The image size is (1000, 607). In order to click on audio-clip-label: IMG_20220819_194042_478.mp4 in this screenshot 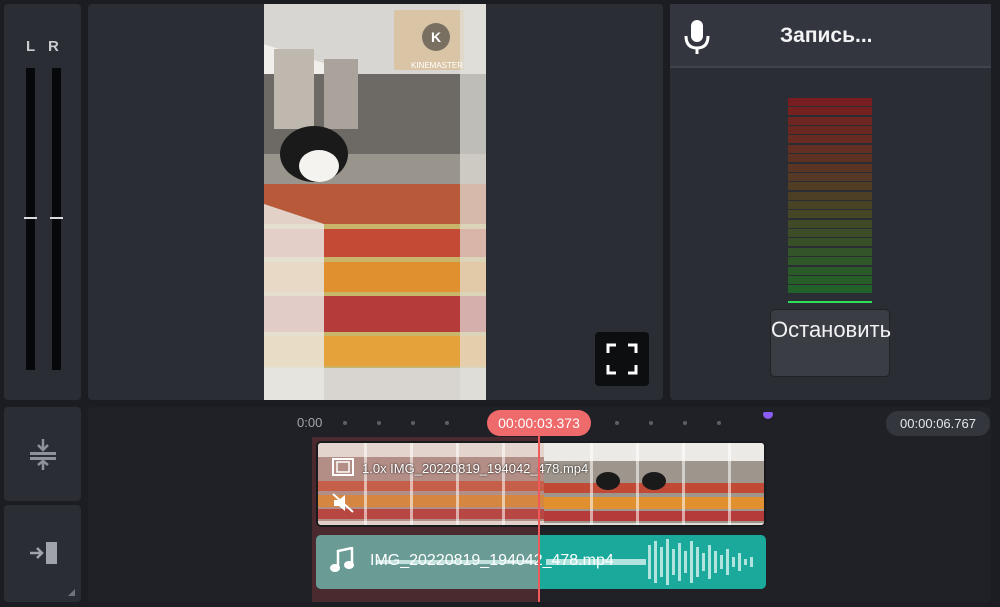, I will do `click(492, 560)`.